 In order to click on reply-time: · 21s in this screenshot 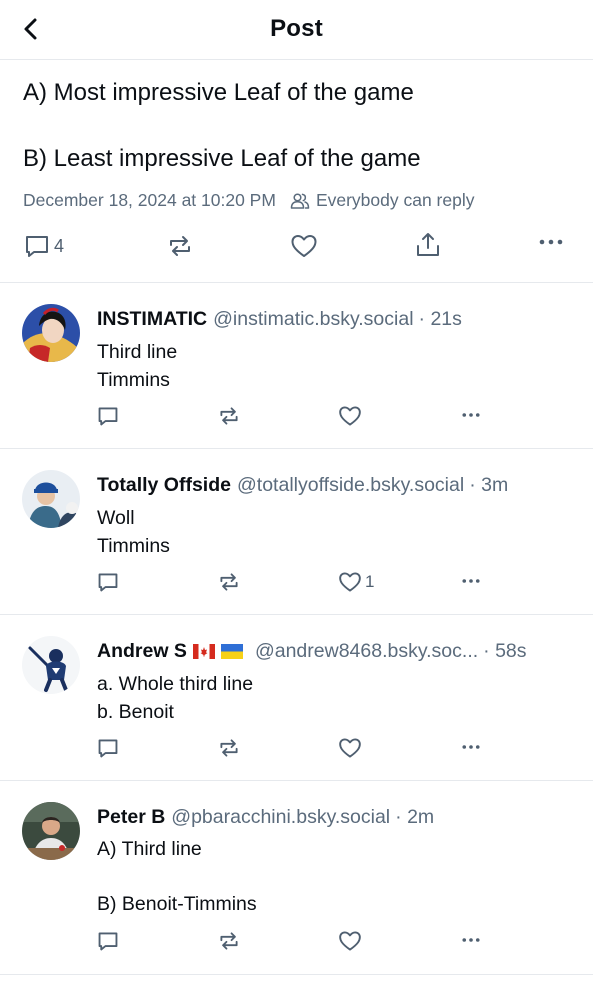, I will do `click(440, 319)`.